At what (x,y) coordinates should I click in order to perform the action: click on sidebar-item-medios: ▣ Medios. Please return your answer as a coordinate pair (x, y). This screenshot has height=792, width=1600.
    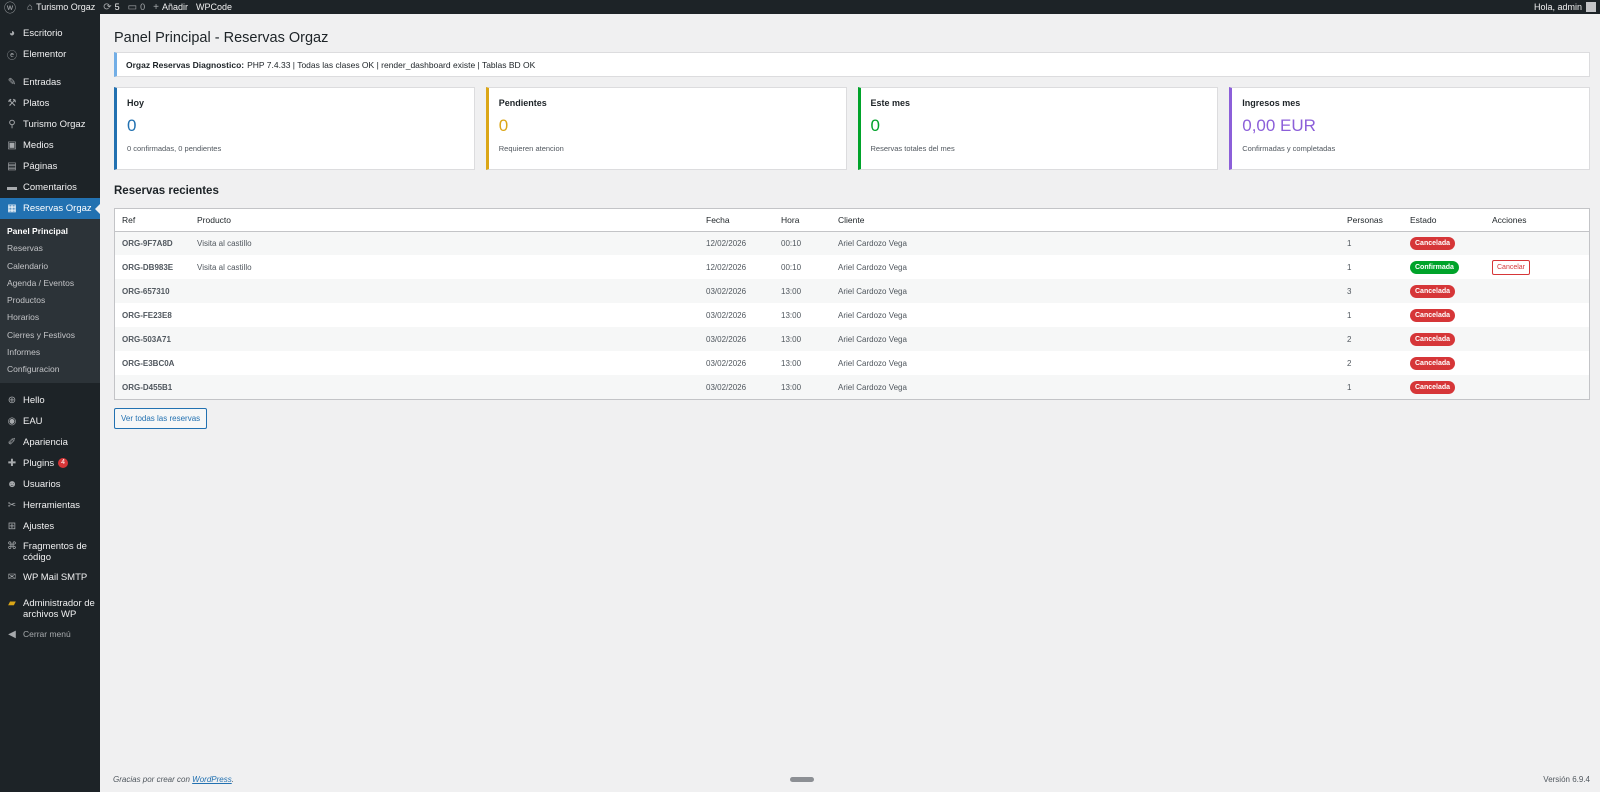
    Looking at the image, I should click on (50, 145).